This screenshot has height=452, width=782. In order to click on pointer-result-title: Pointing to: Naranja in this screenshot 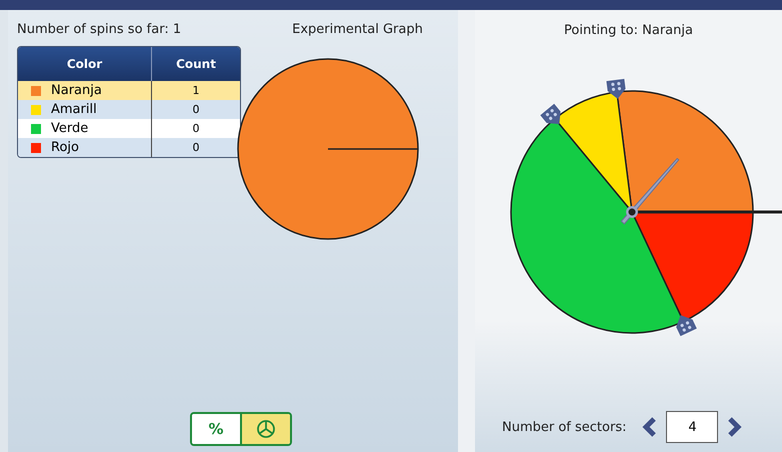, I will do `click(628, 31)`.